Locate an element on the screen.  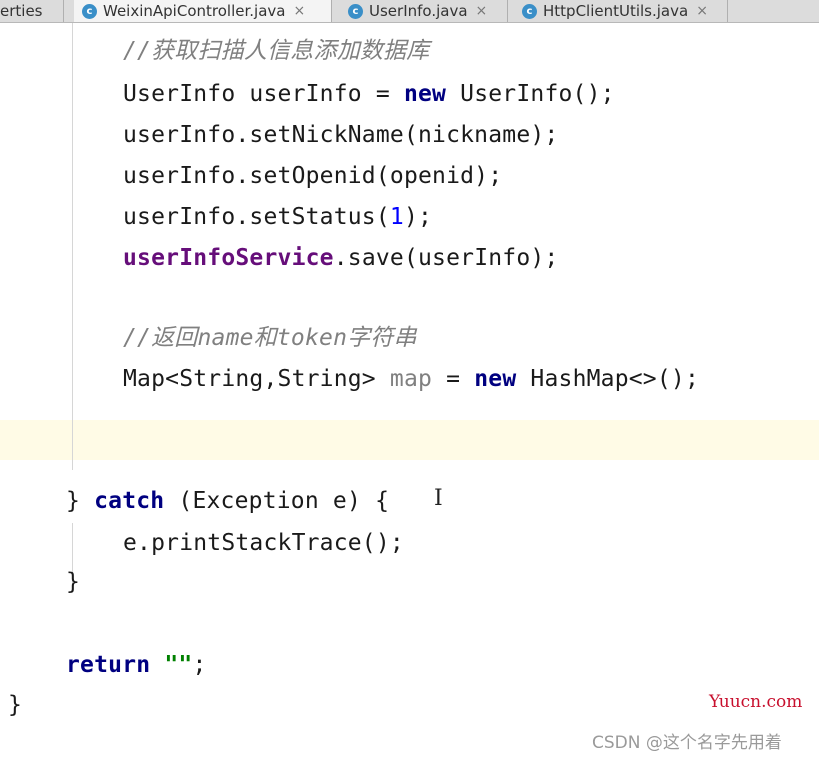
current-line-highlight is located at coordinates (409, 440).